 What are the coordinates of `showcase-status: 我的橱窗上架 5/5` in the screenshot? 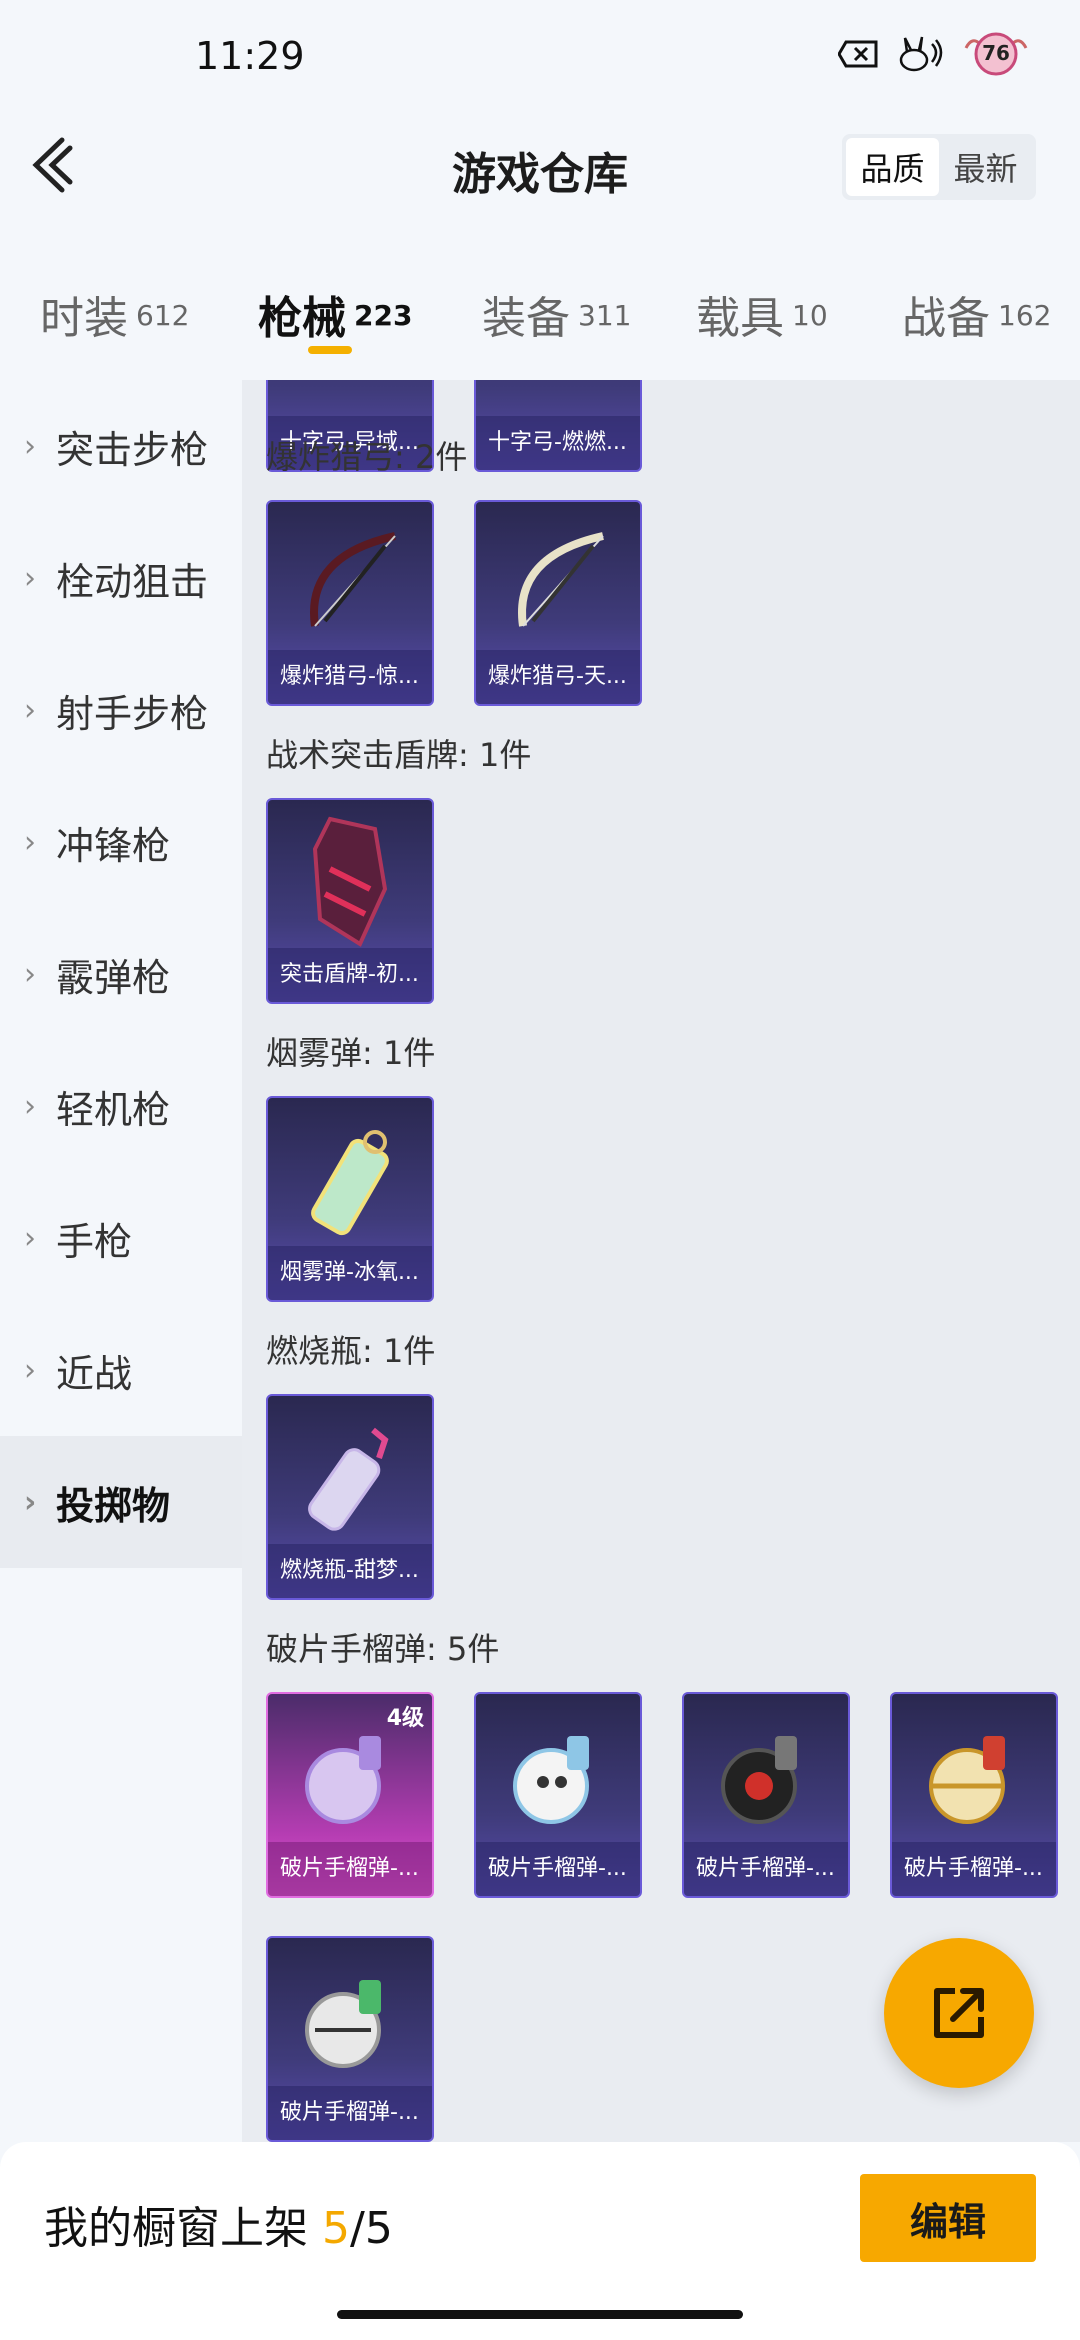 It's located at (218, 2224).